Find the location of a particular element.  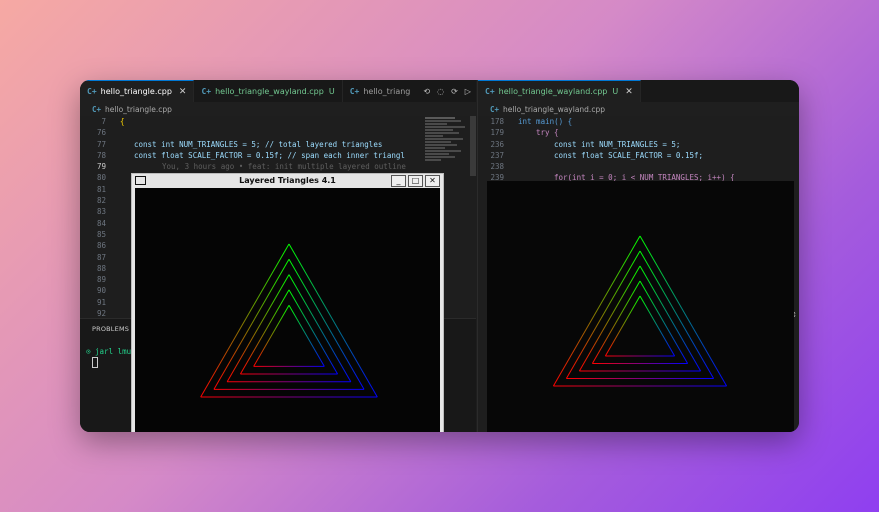

run-icon: ▷ is located at coordinates (468, 91).